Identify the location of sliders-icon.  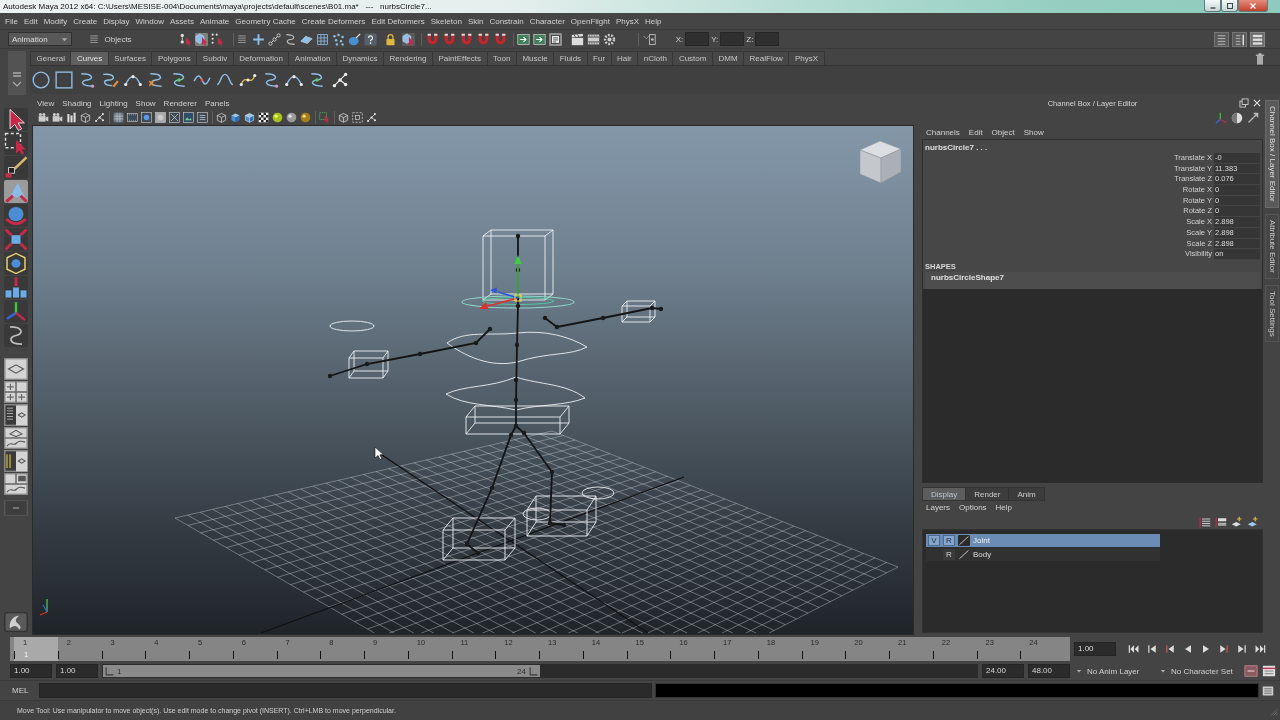
(1239, 39).